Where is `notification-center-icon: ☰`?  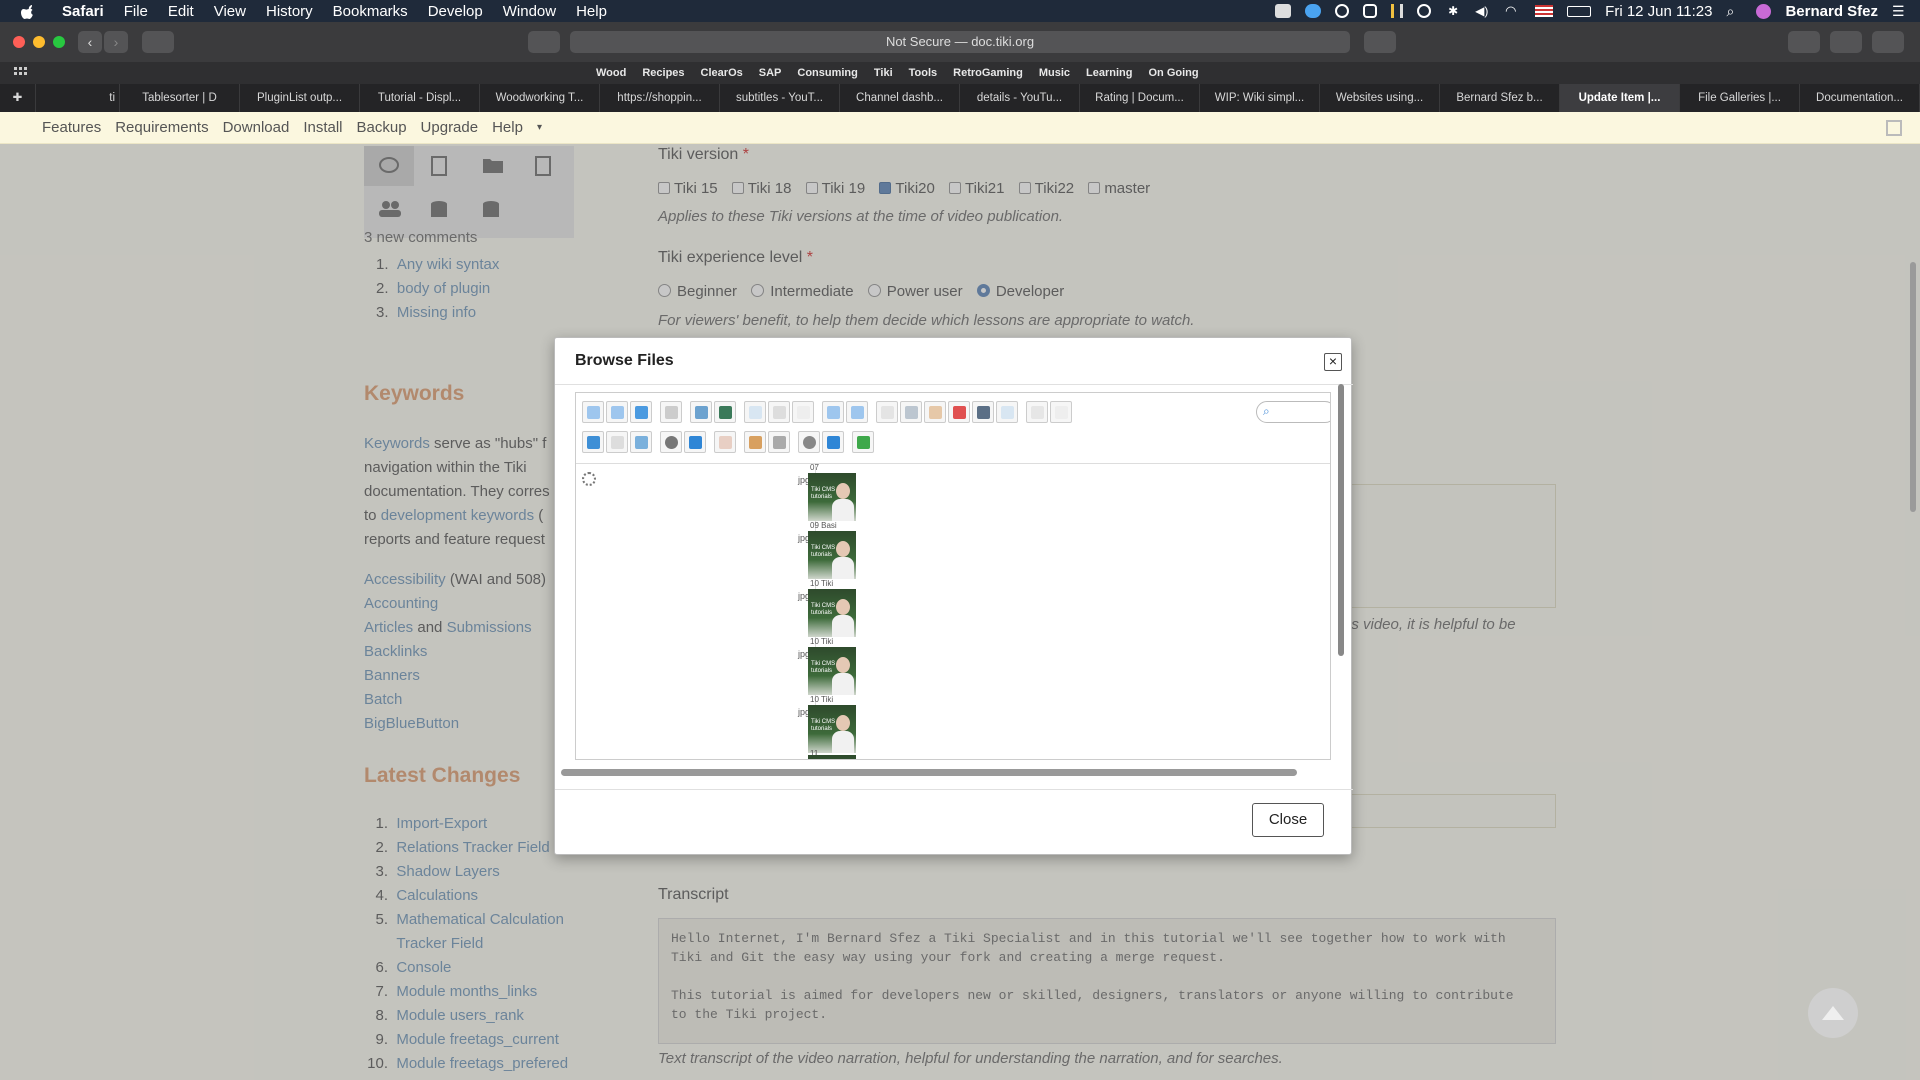
notification-center-icon: ☰ is located at coordinates (1900, 11).